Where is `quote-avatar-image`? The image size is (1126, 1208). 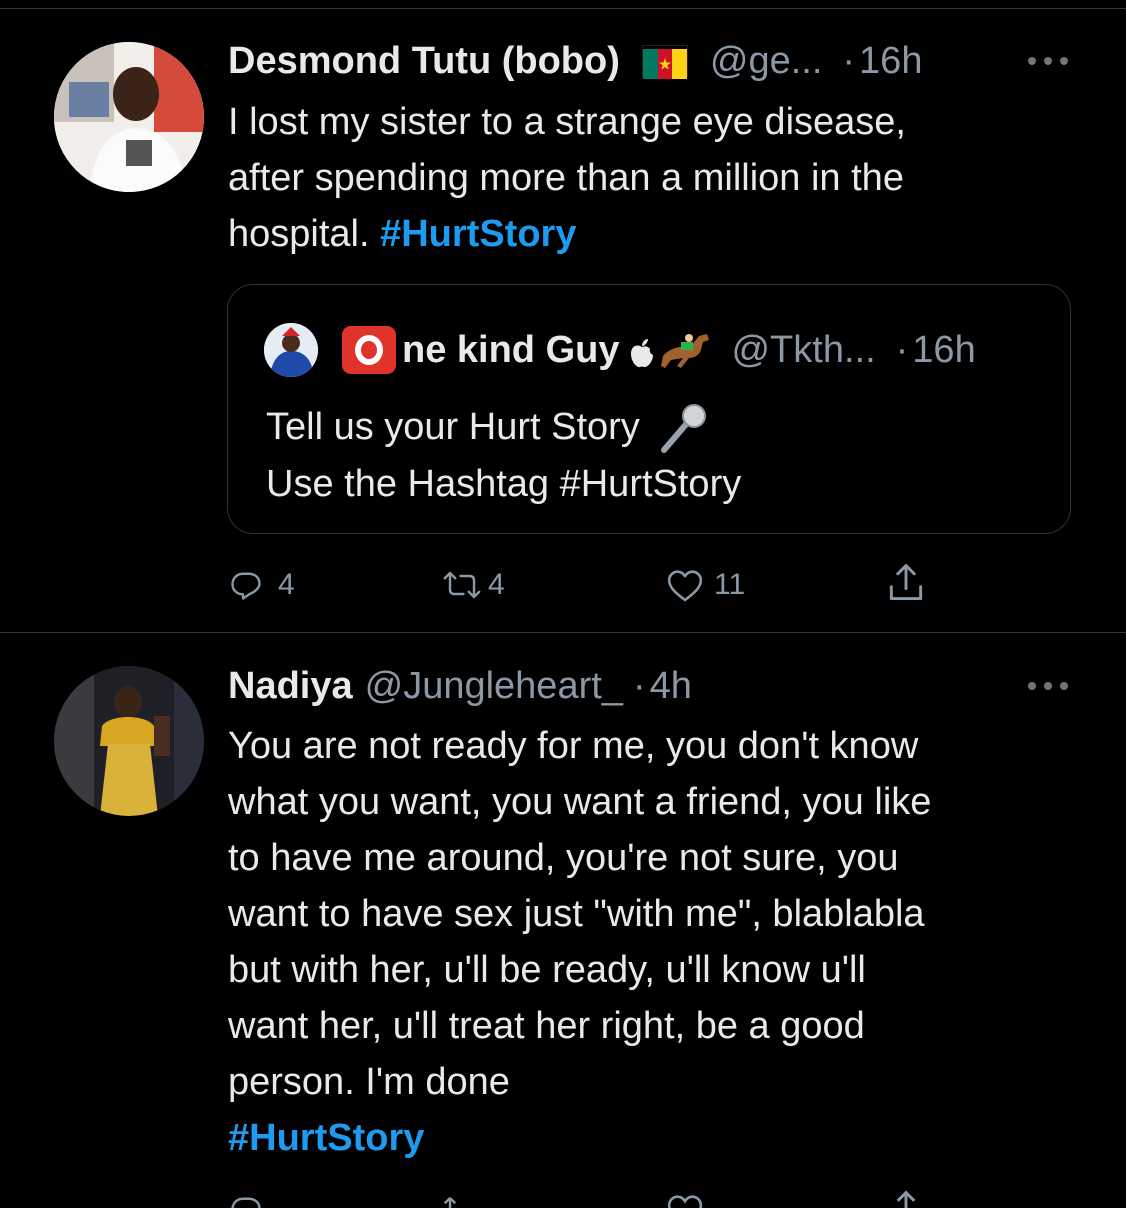
quote-avatar-image is located at coordinates (291, 350).